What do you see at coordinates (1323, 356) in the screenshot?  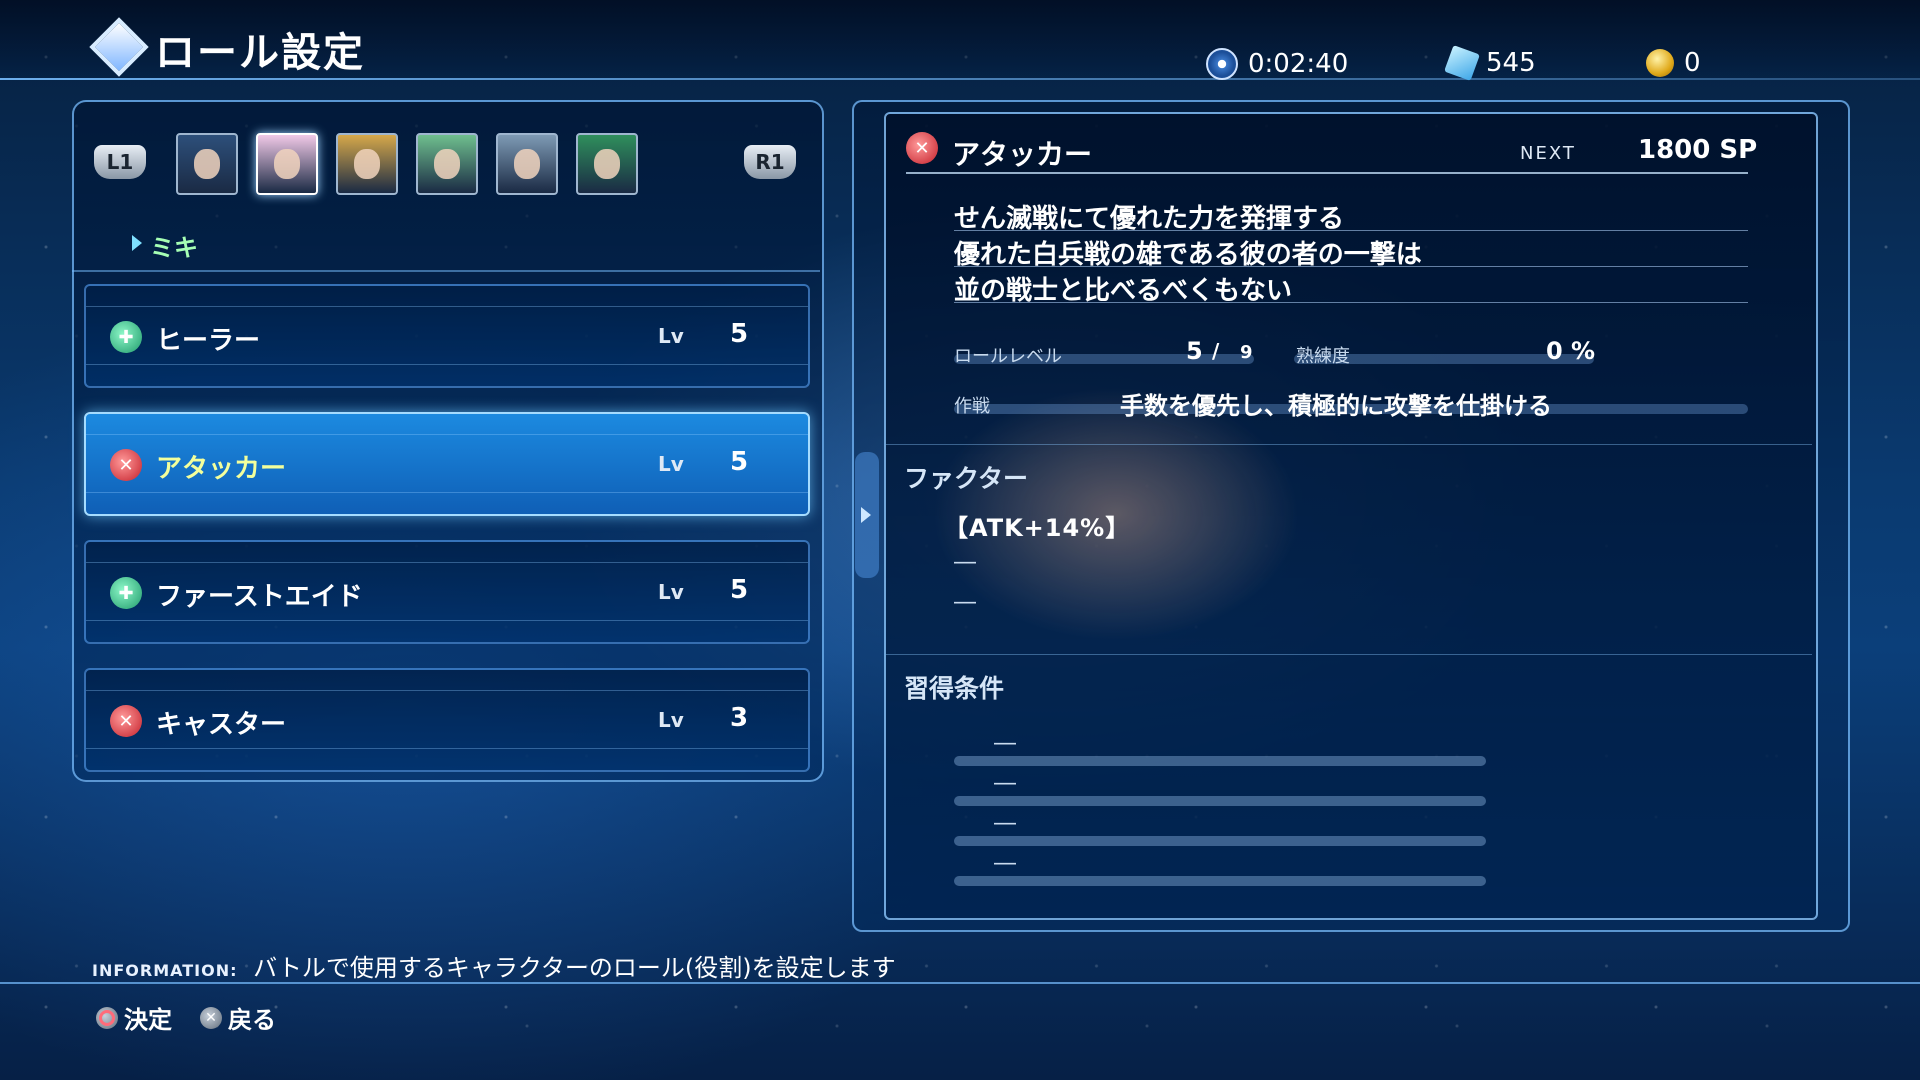 I see `proficiency-label: 熟練度` at bounding box center [1323, 356].